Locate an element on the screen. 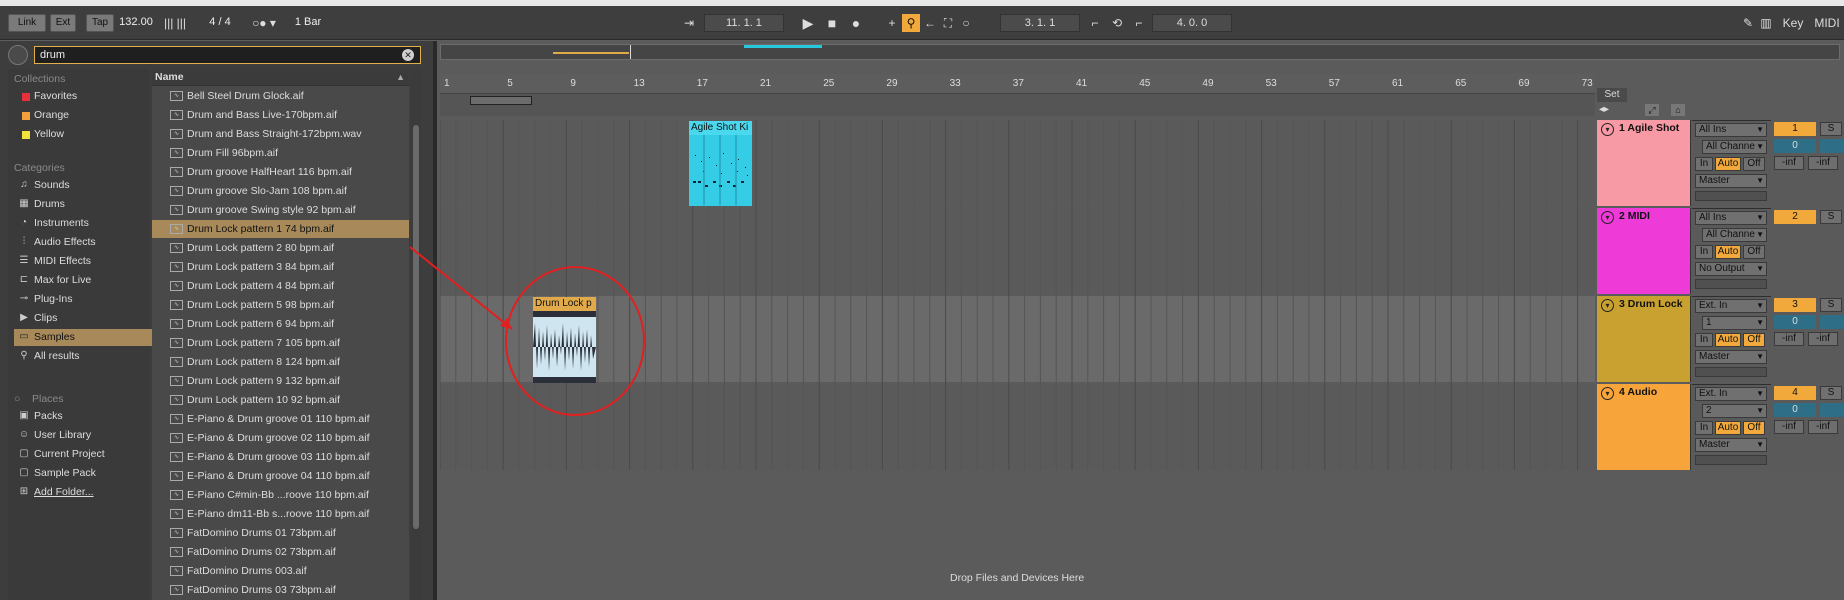  category-instruments: ◔ Instruments is located at coordinates (84, 223).